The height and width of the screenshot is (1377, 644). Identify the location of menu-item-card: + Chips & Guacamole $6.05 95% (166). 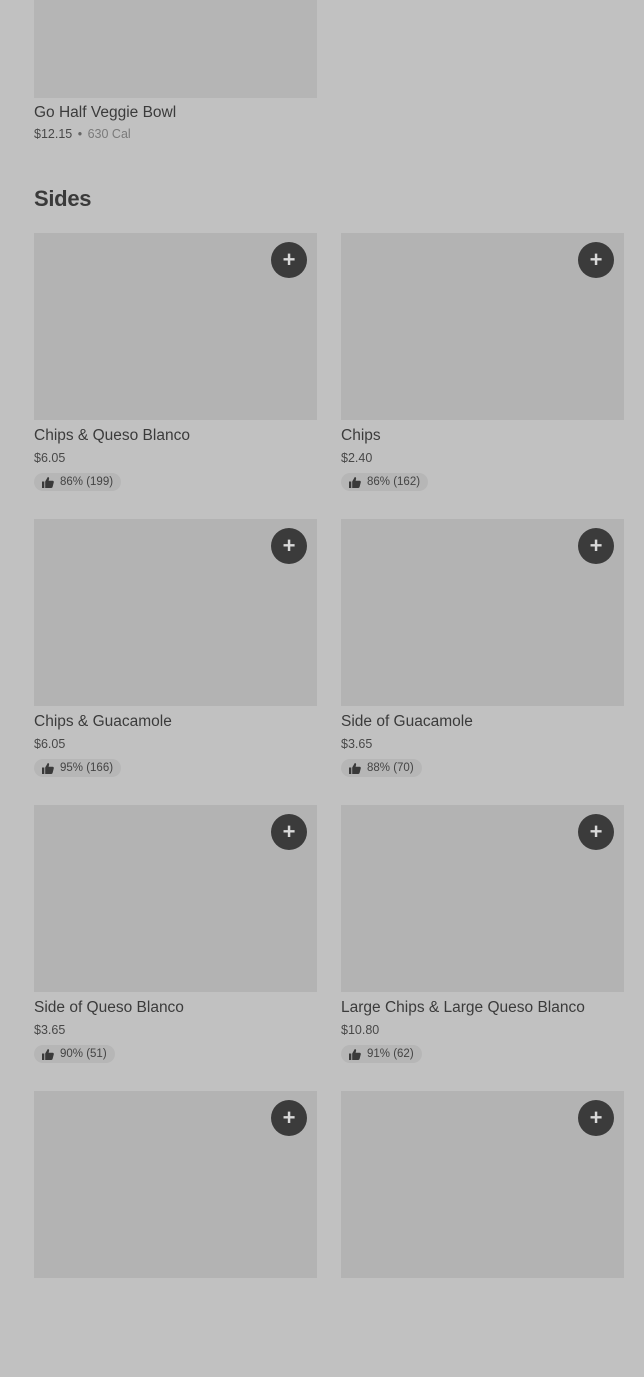
(175, 662).